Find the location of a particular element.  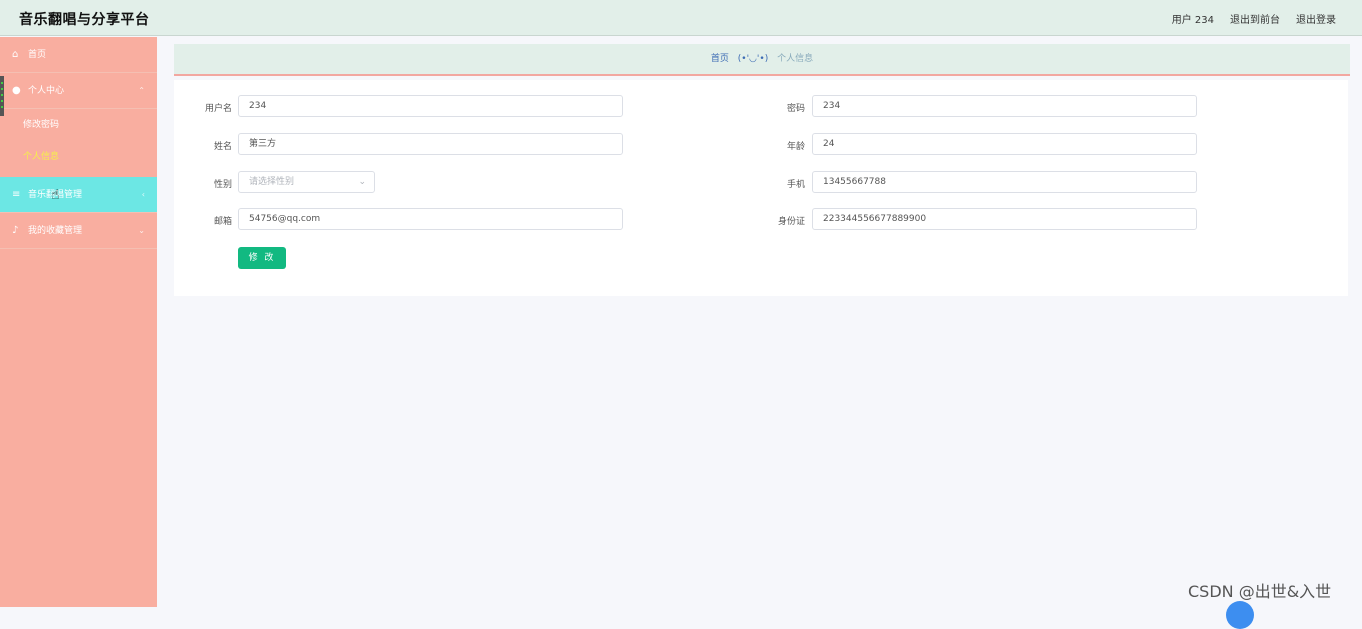

gender-label: 性别 is located at coordinates (222, 185).